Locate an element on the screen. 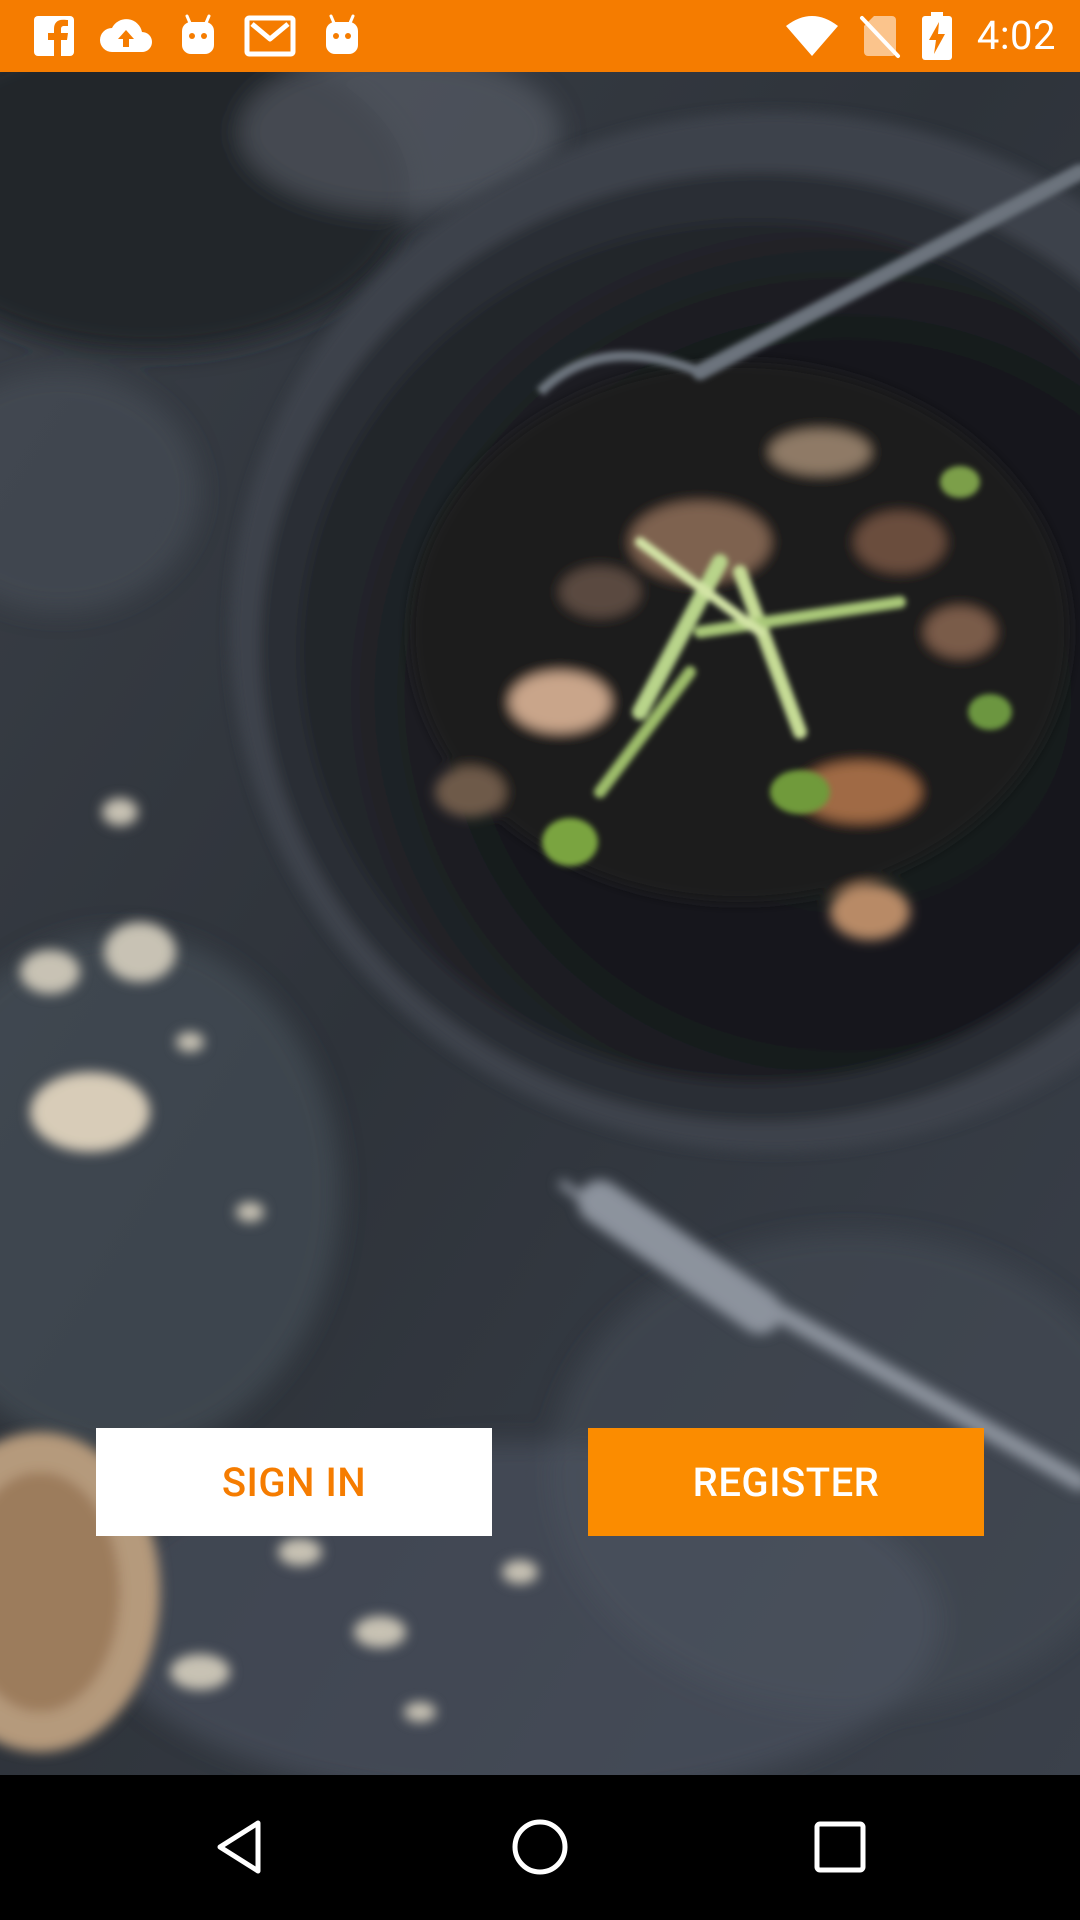 The height and width of the screenshot is (1920, 1080). facebook-icon is located at coordinates (54, 36).